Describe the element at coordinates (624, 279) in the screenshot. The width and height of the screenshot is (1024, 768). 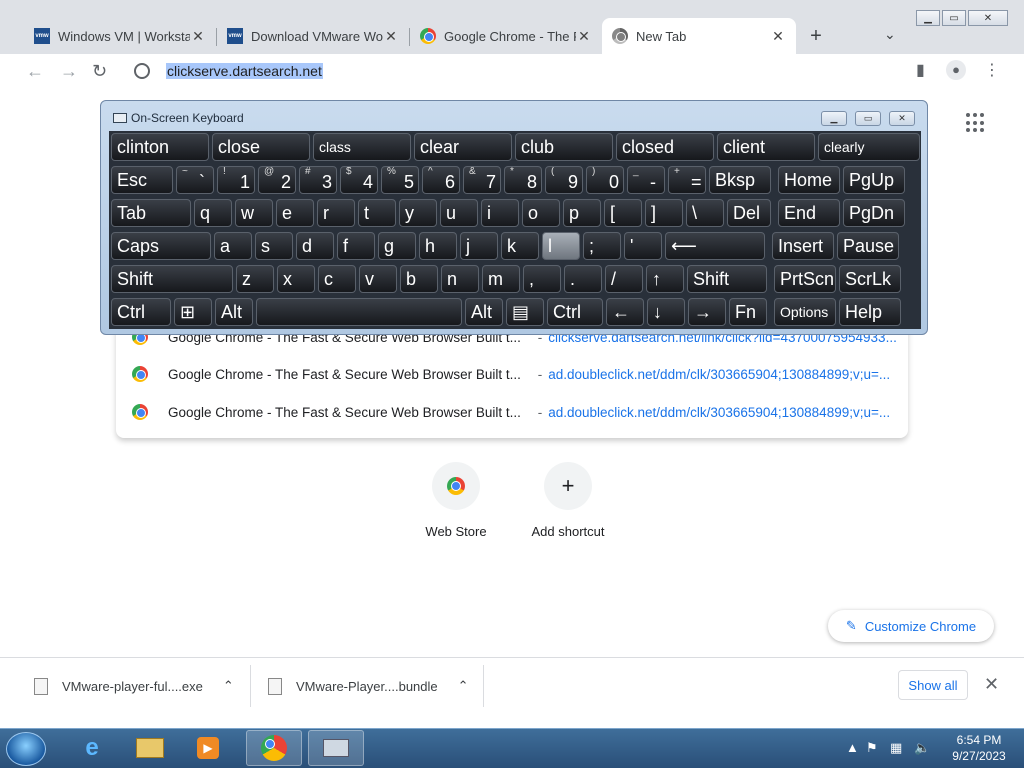
I see `key-char: /` at that location.